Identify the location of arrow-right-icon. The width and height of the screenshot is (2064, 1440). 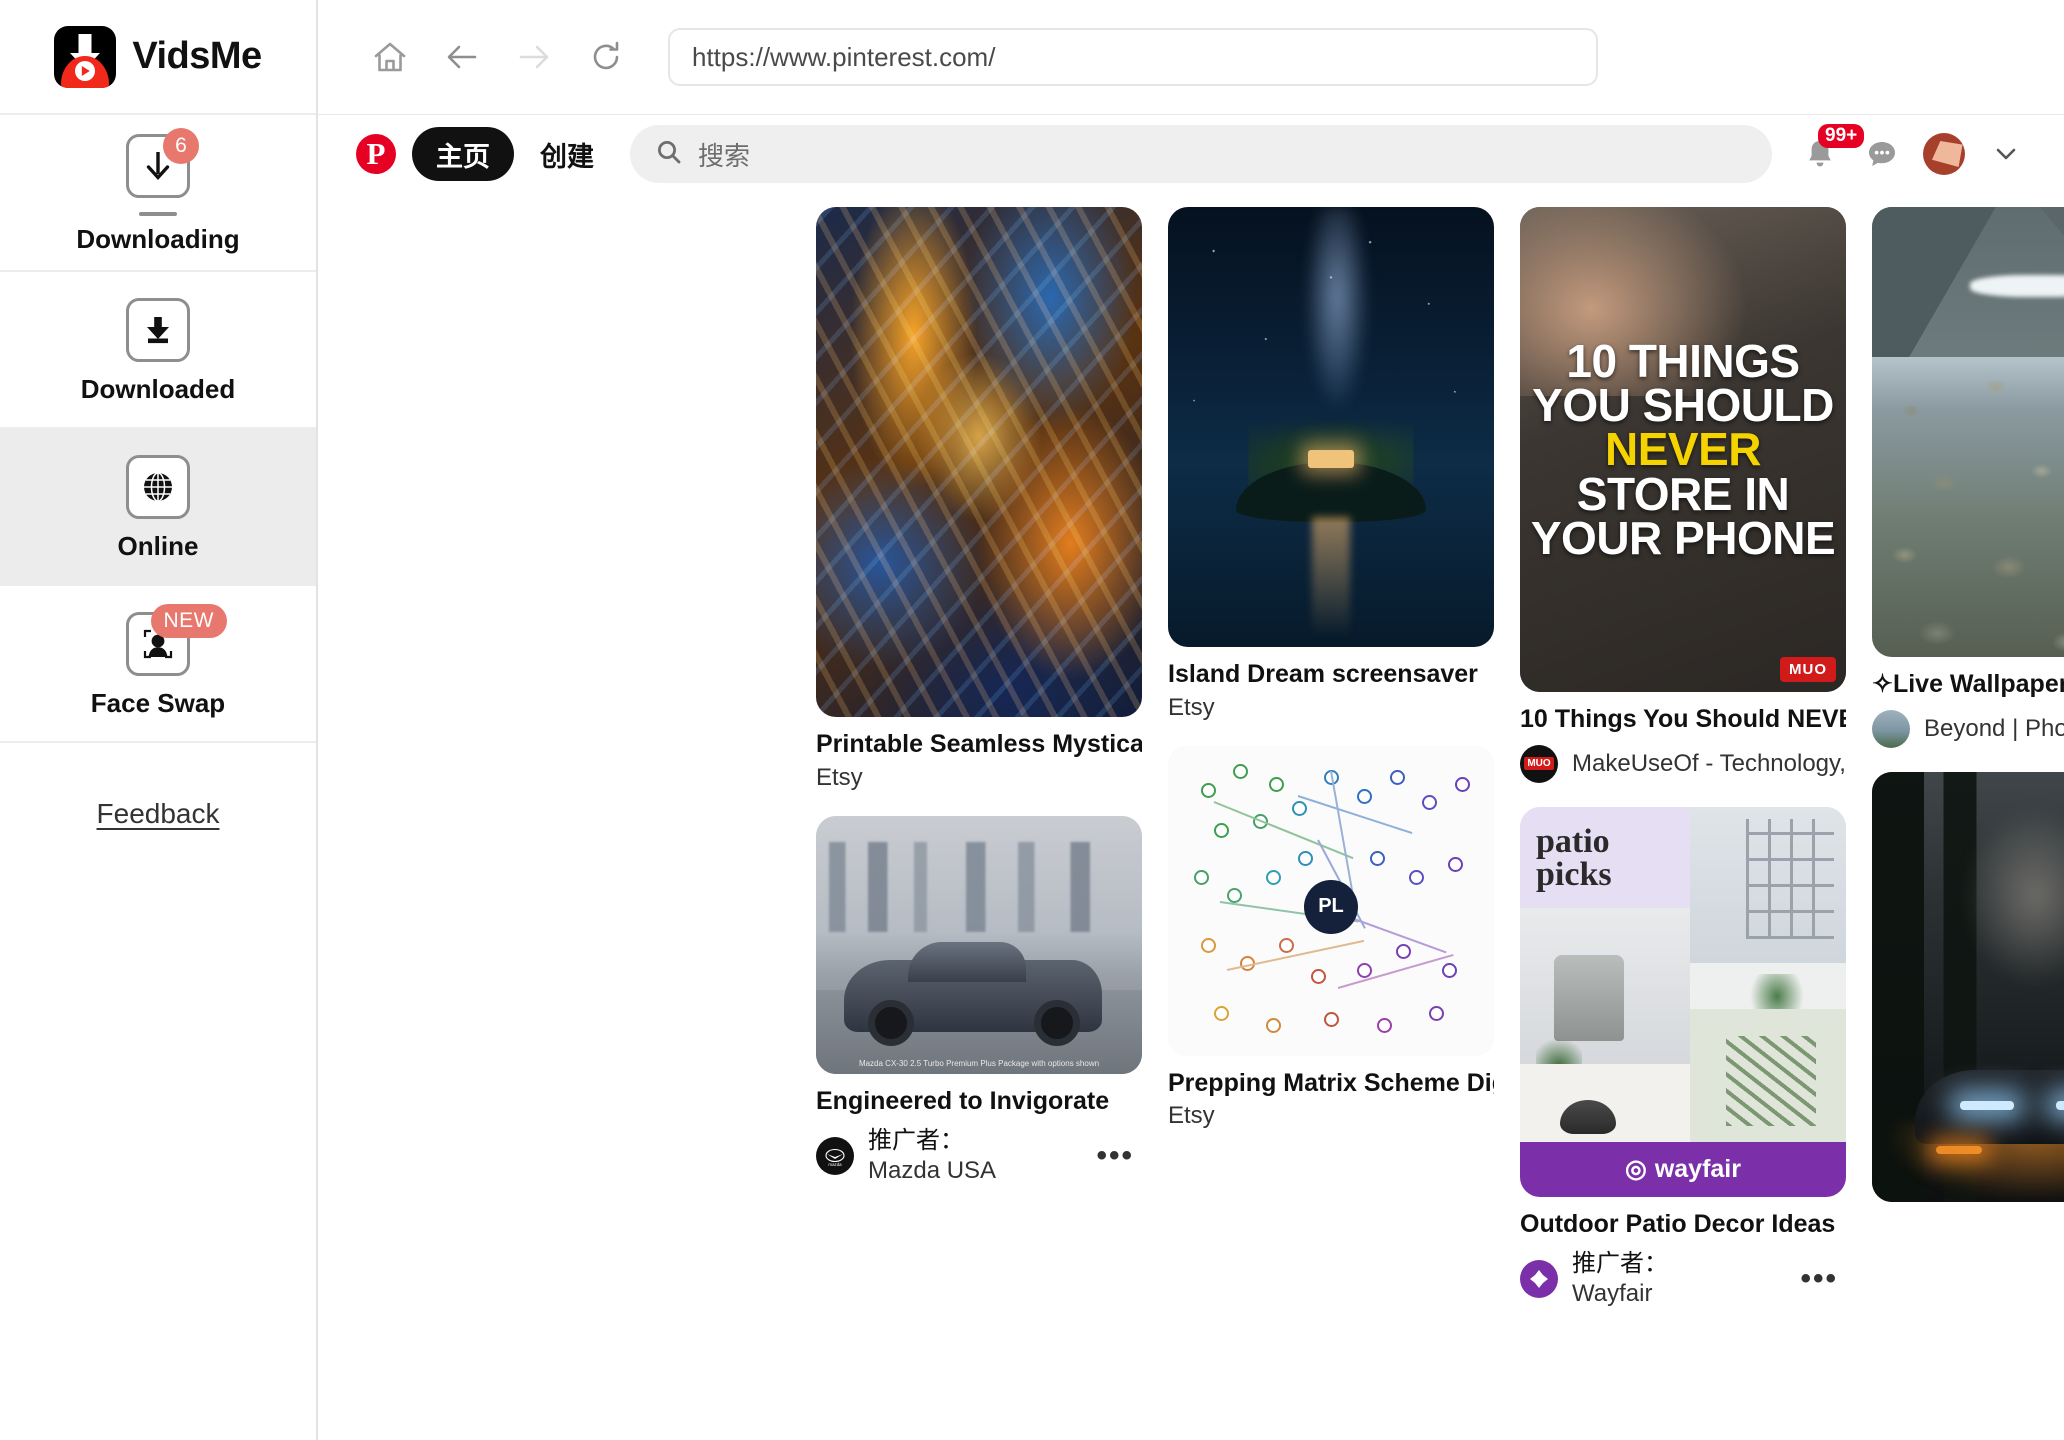
(534, 57).